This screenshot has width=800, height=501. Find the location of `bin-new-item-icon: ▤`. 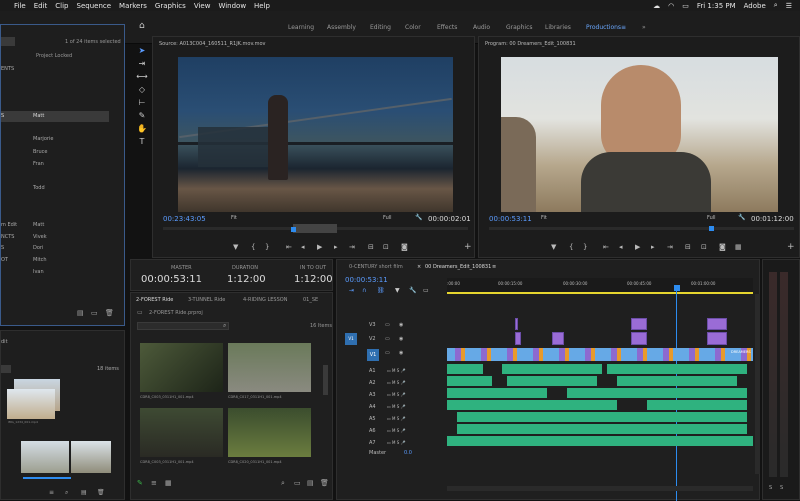

bin-new-item-icon: ▤ is located at coordinates (84, 492).